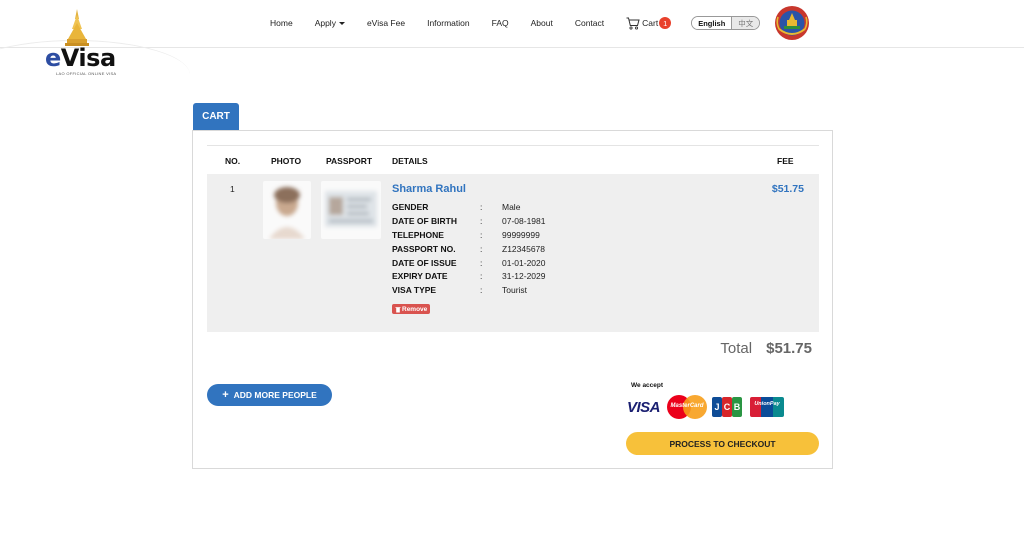 The height and width of the screenshot is (550, 1024). I want to click on logo-wordmark: eVisa, so click(80, 58).